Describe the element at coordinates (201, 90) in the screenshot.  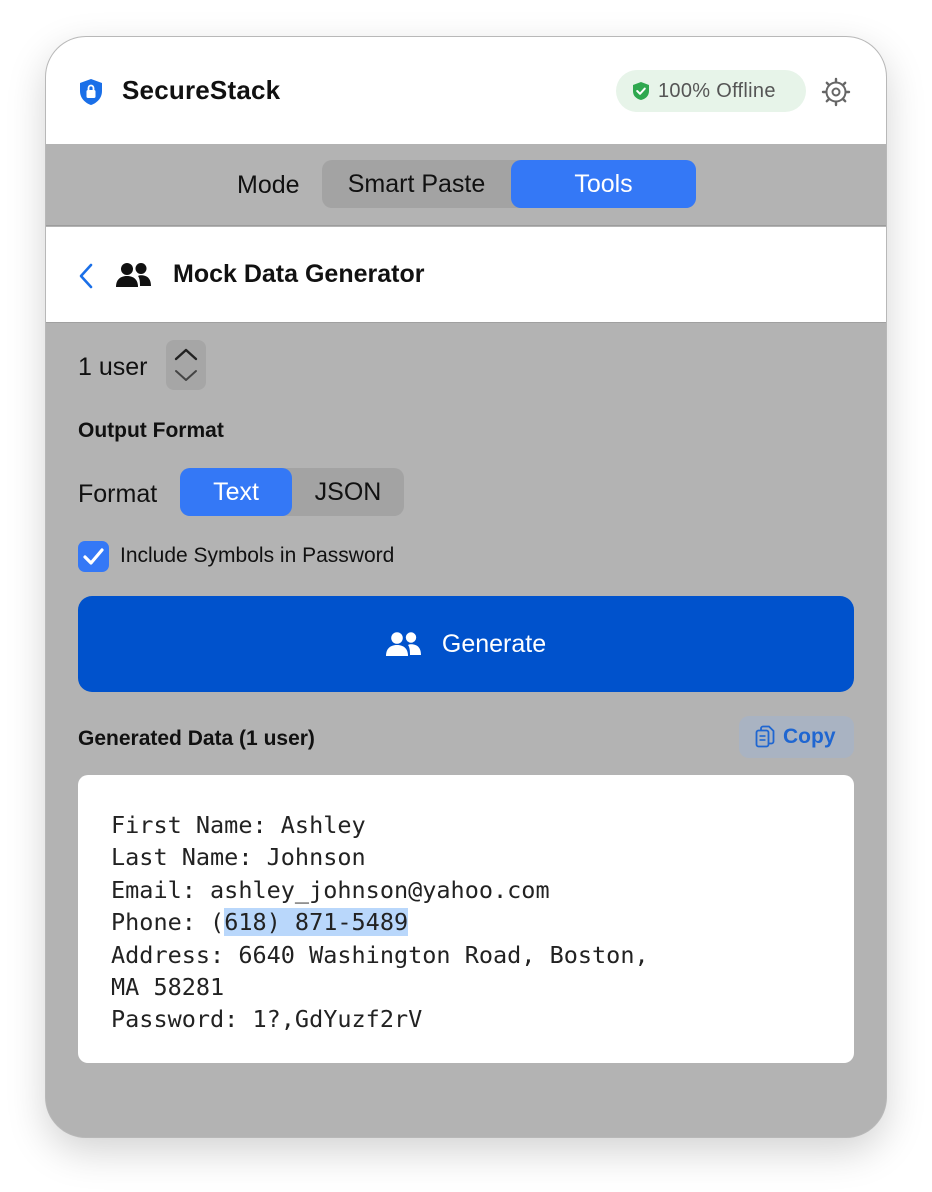
I see `app-title: SecureStack` at that location.